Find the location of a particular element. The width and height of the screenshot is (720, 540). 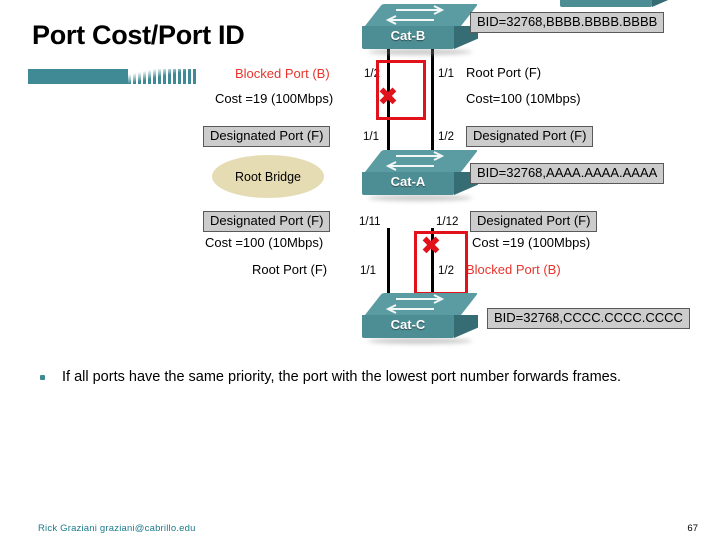

switch-label-cat-b: Cat-B is located at coordinates (408, 35).